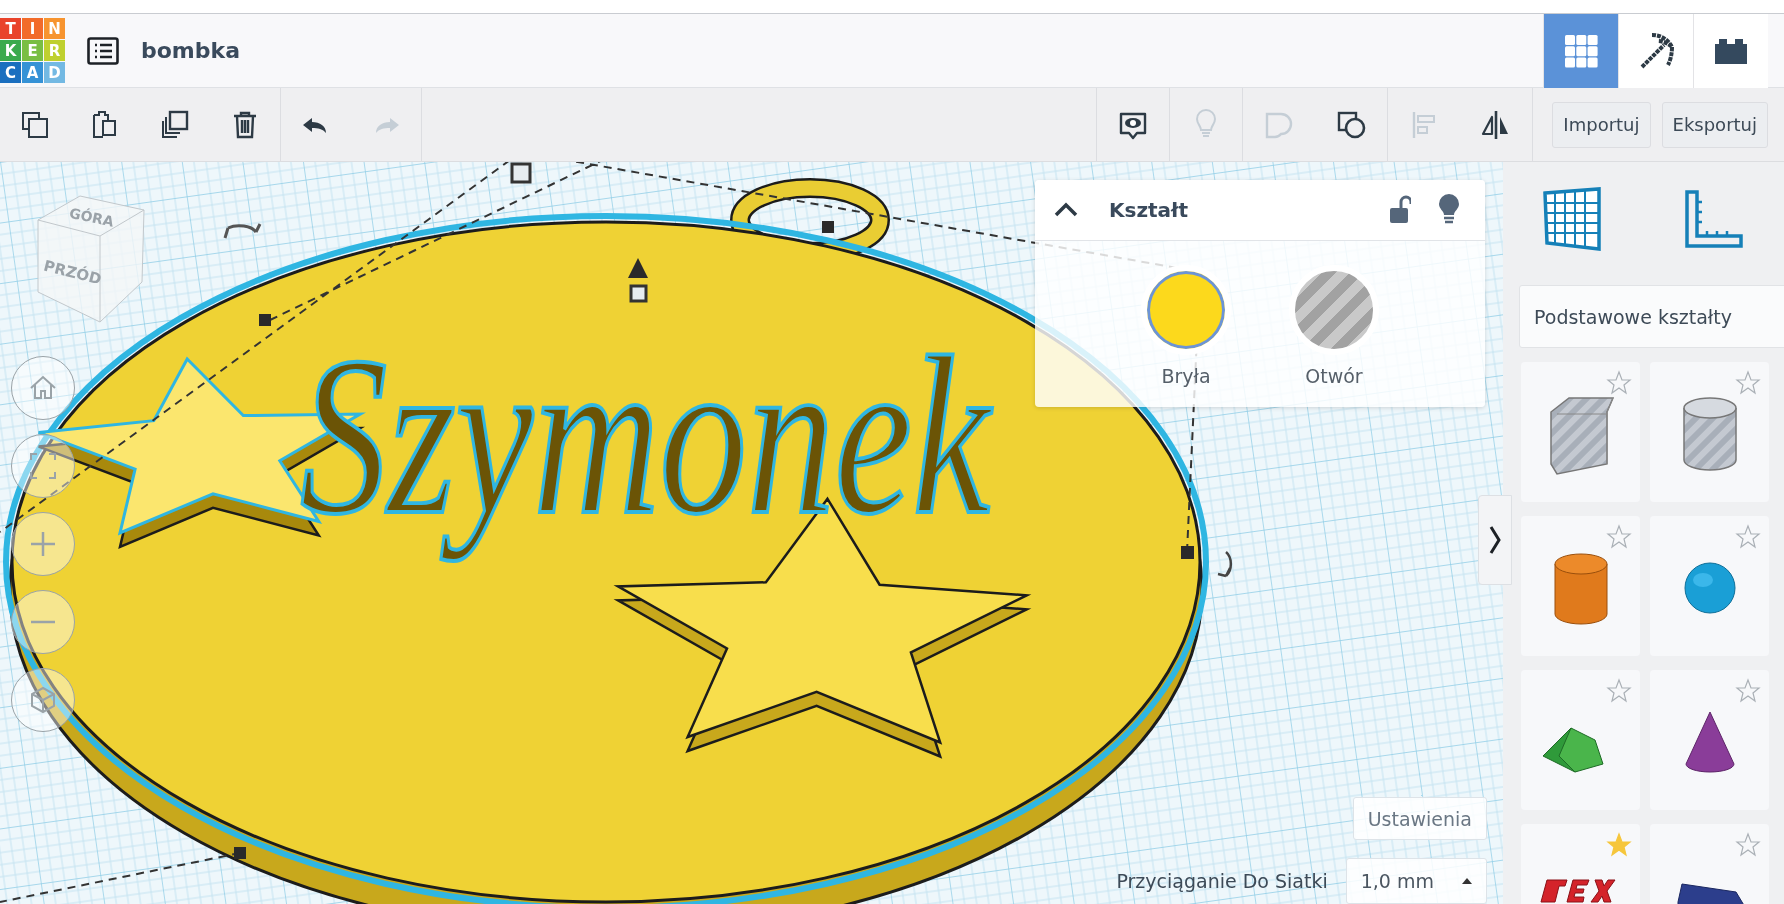  What do you see at coordinates (1651, 316) in the screenshot?
I see `shape-category-dropdown: Podstawowe kształty` at bounding box center [1651, 316].